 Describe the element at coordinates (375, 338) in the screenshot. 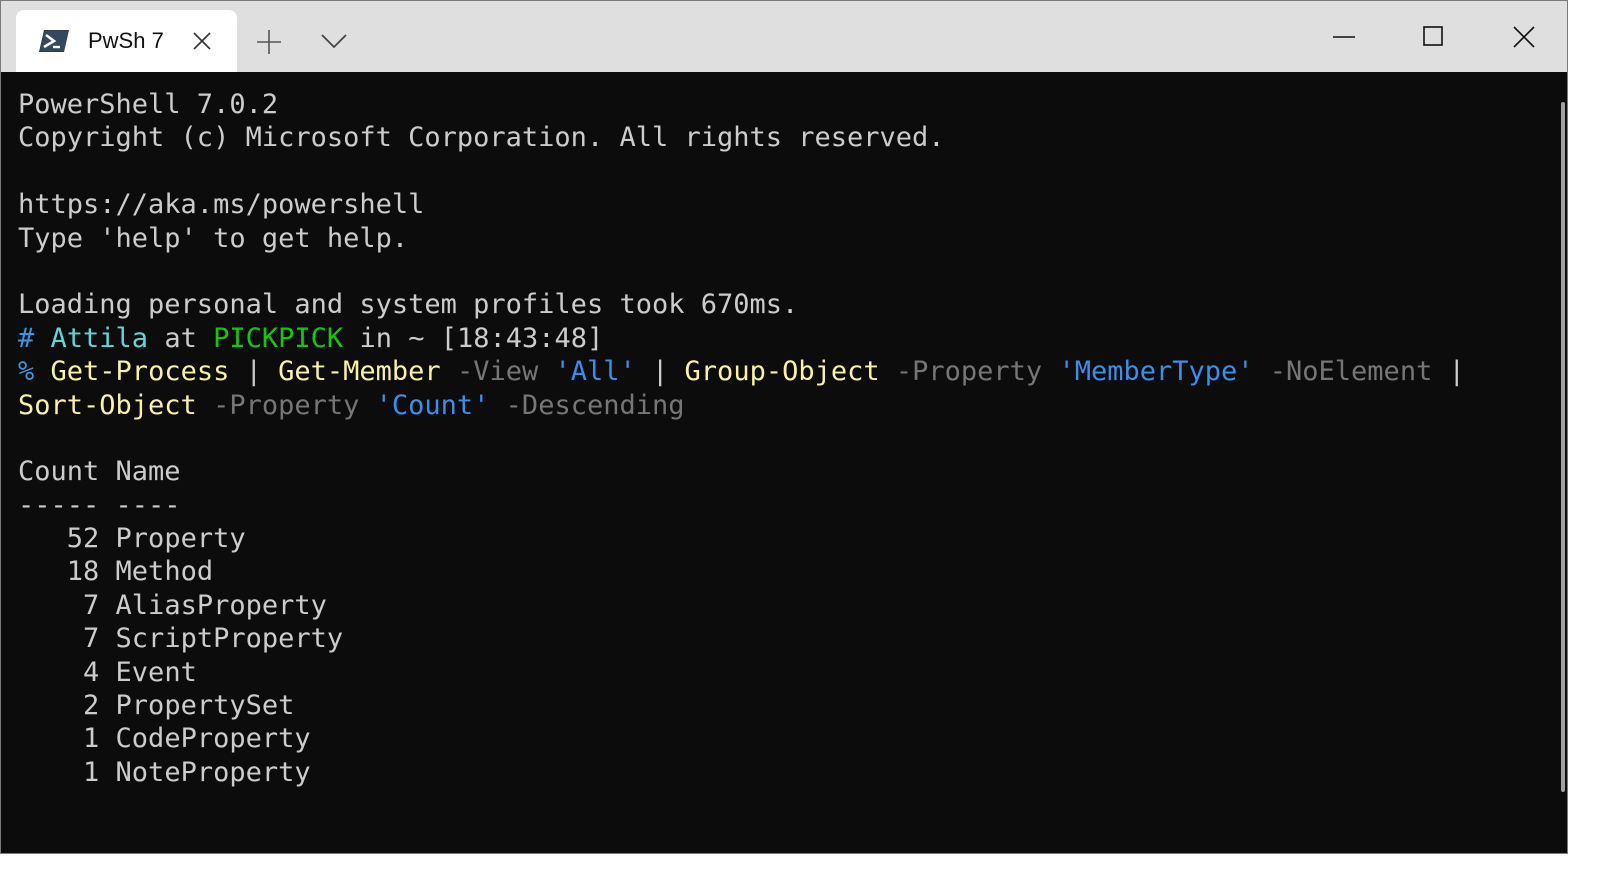

I see `prompt-in: in` at that location.